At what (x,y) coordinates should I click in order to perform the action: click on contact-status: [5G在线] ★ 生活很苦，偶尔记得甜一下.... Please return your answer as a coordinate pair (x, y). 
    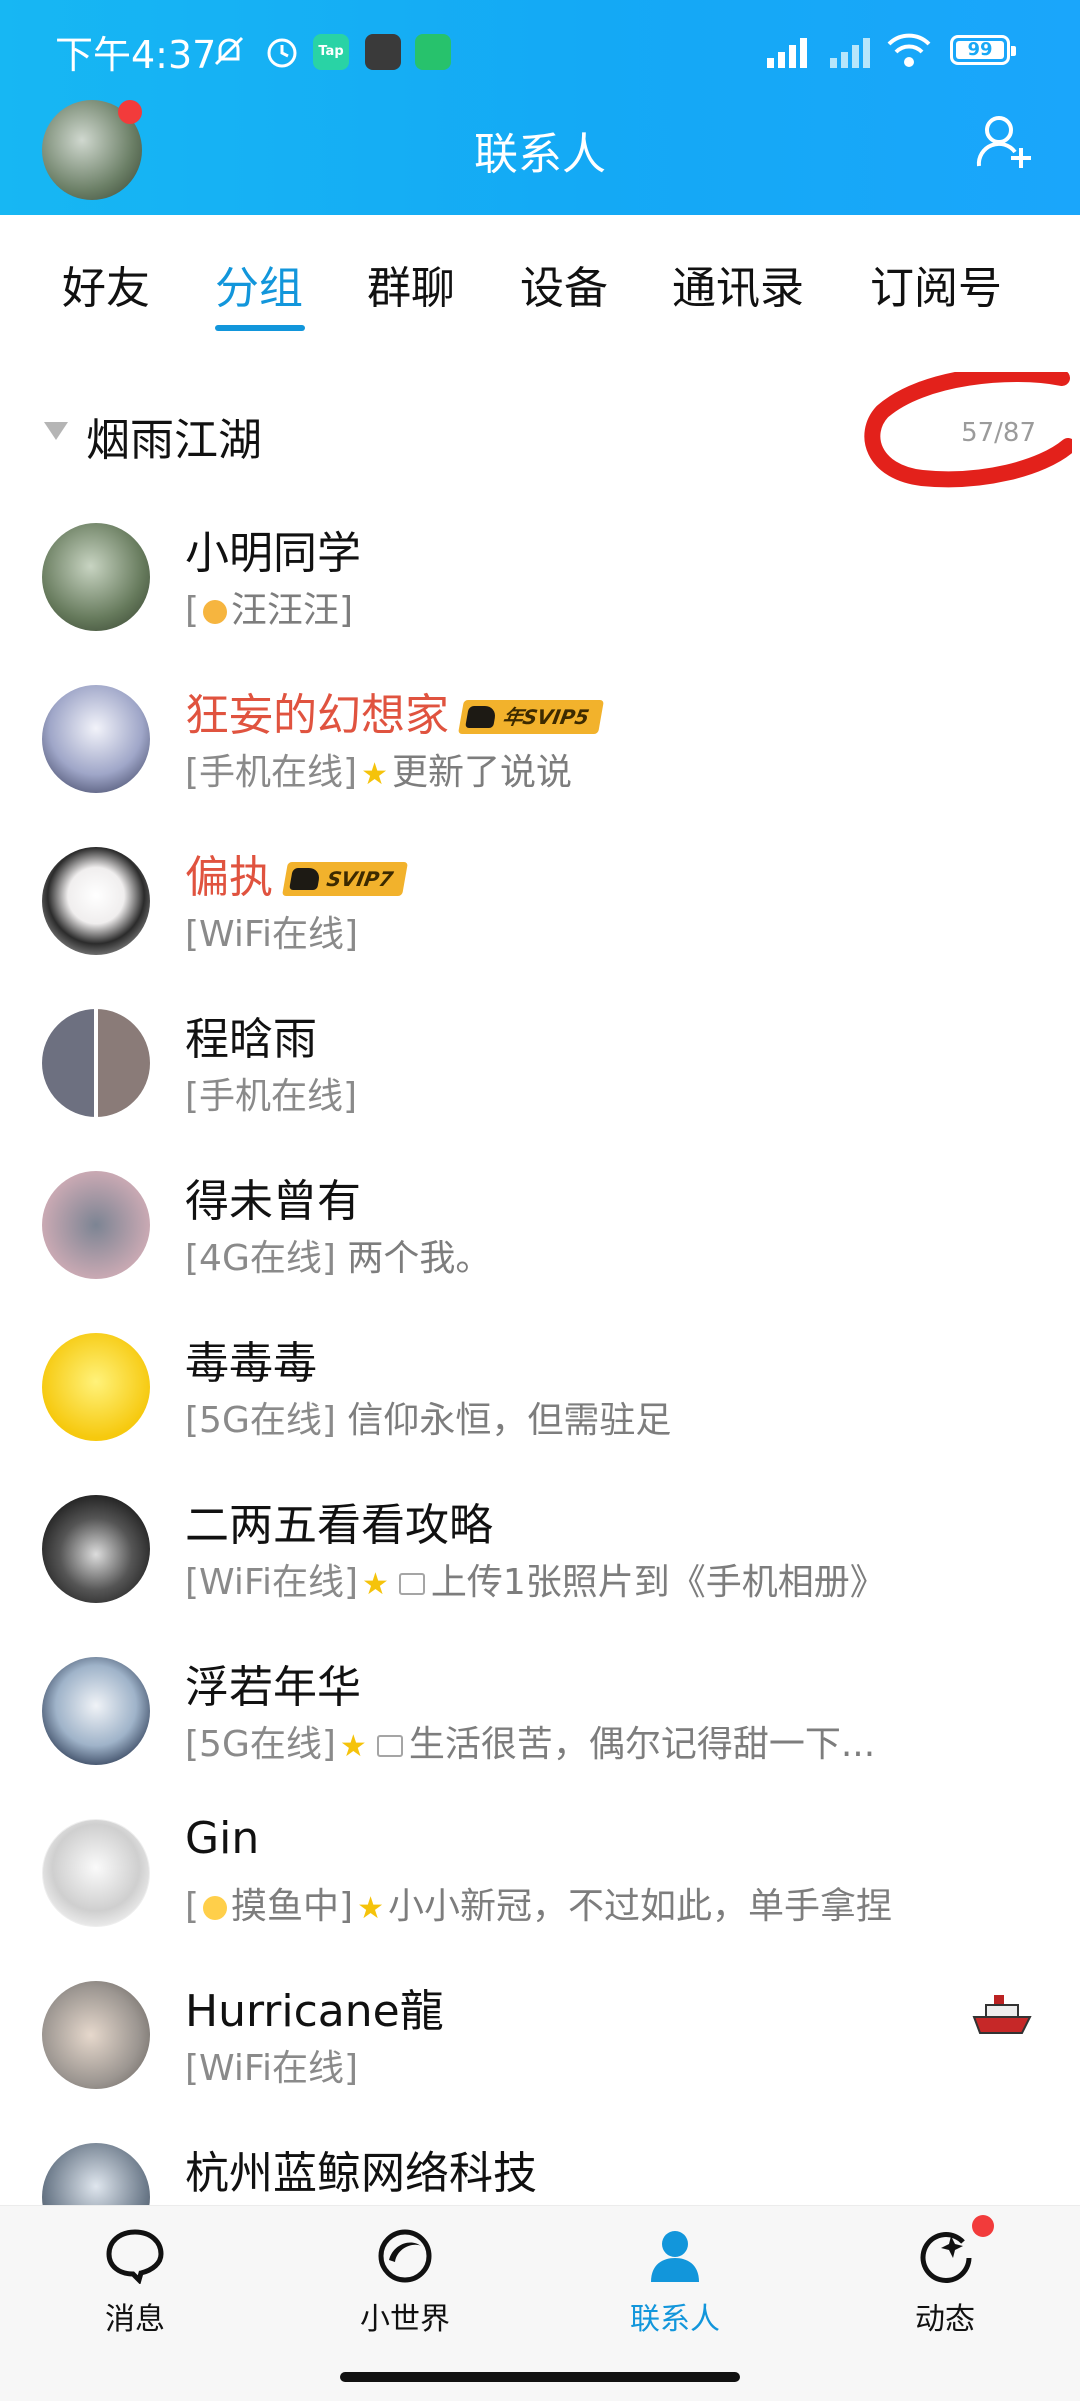
    Looking at the image, I should click on (530, 1741).